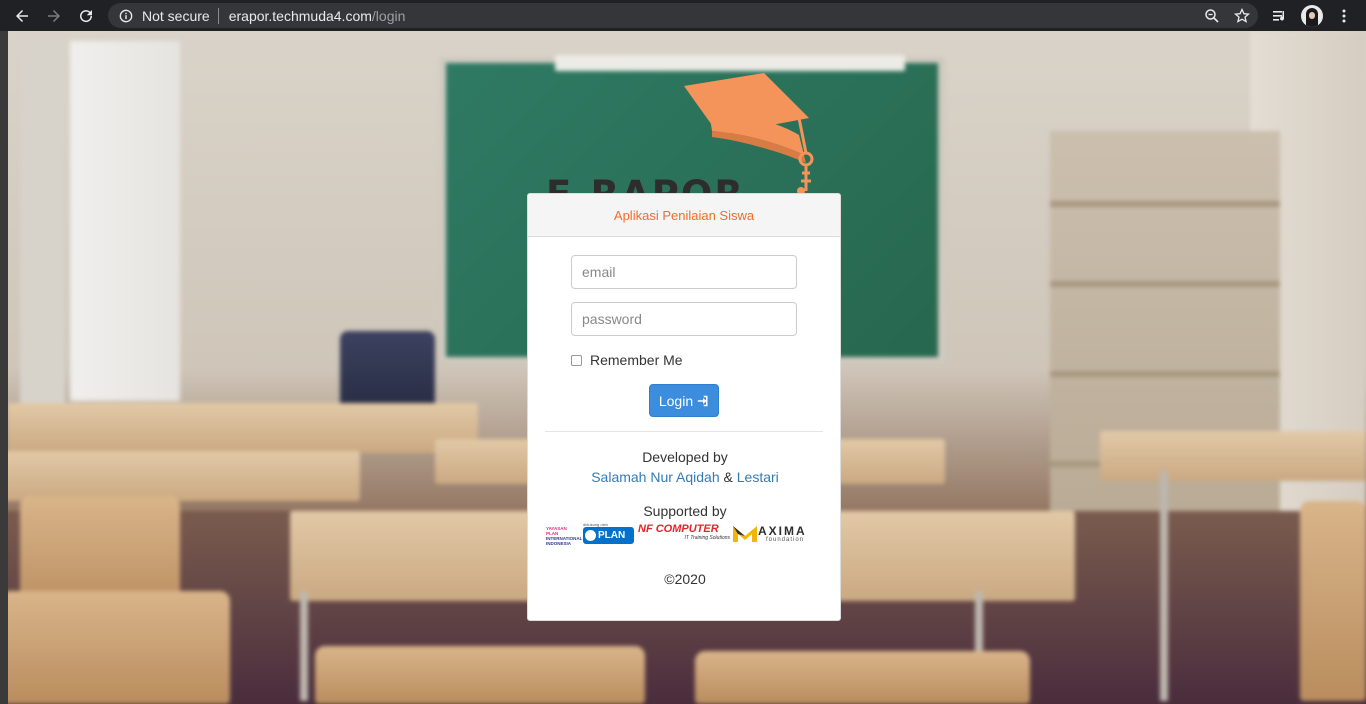  I want to click on back-button, so click(22, 15).